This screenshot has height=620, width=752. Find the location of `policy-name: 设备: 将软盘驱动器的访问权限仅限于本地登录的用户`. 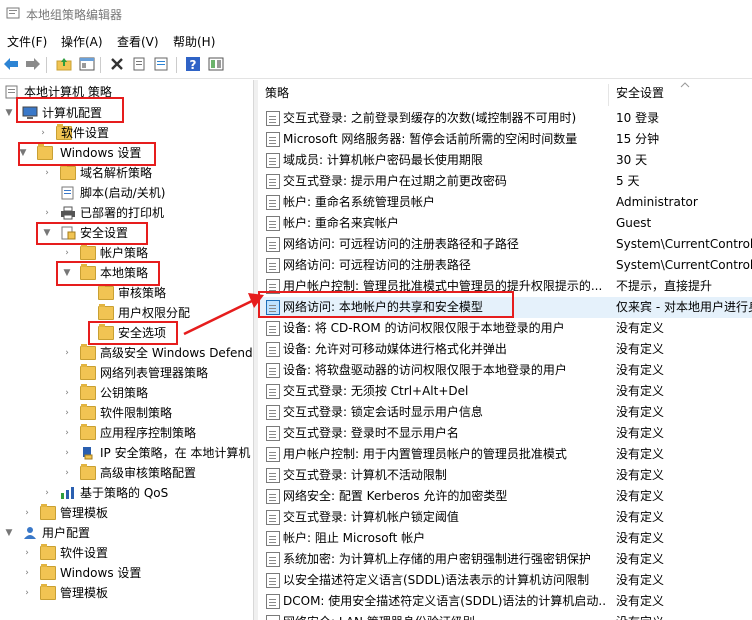

policy-name: 设备: 将软盘驱动器的访问权限仅限于本地登录的用户 is located at coordinates (425, 370).